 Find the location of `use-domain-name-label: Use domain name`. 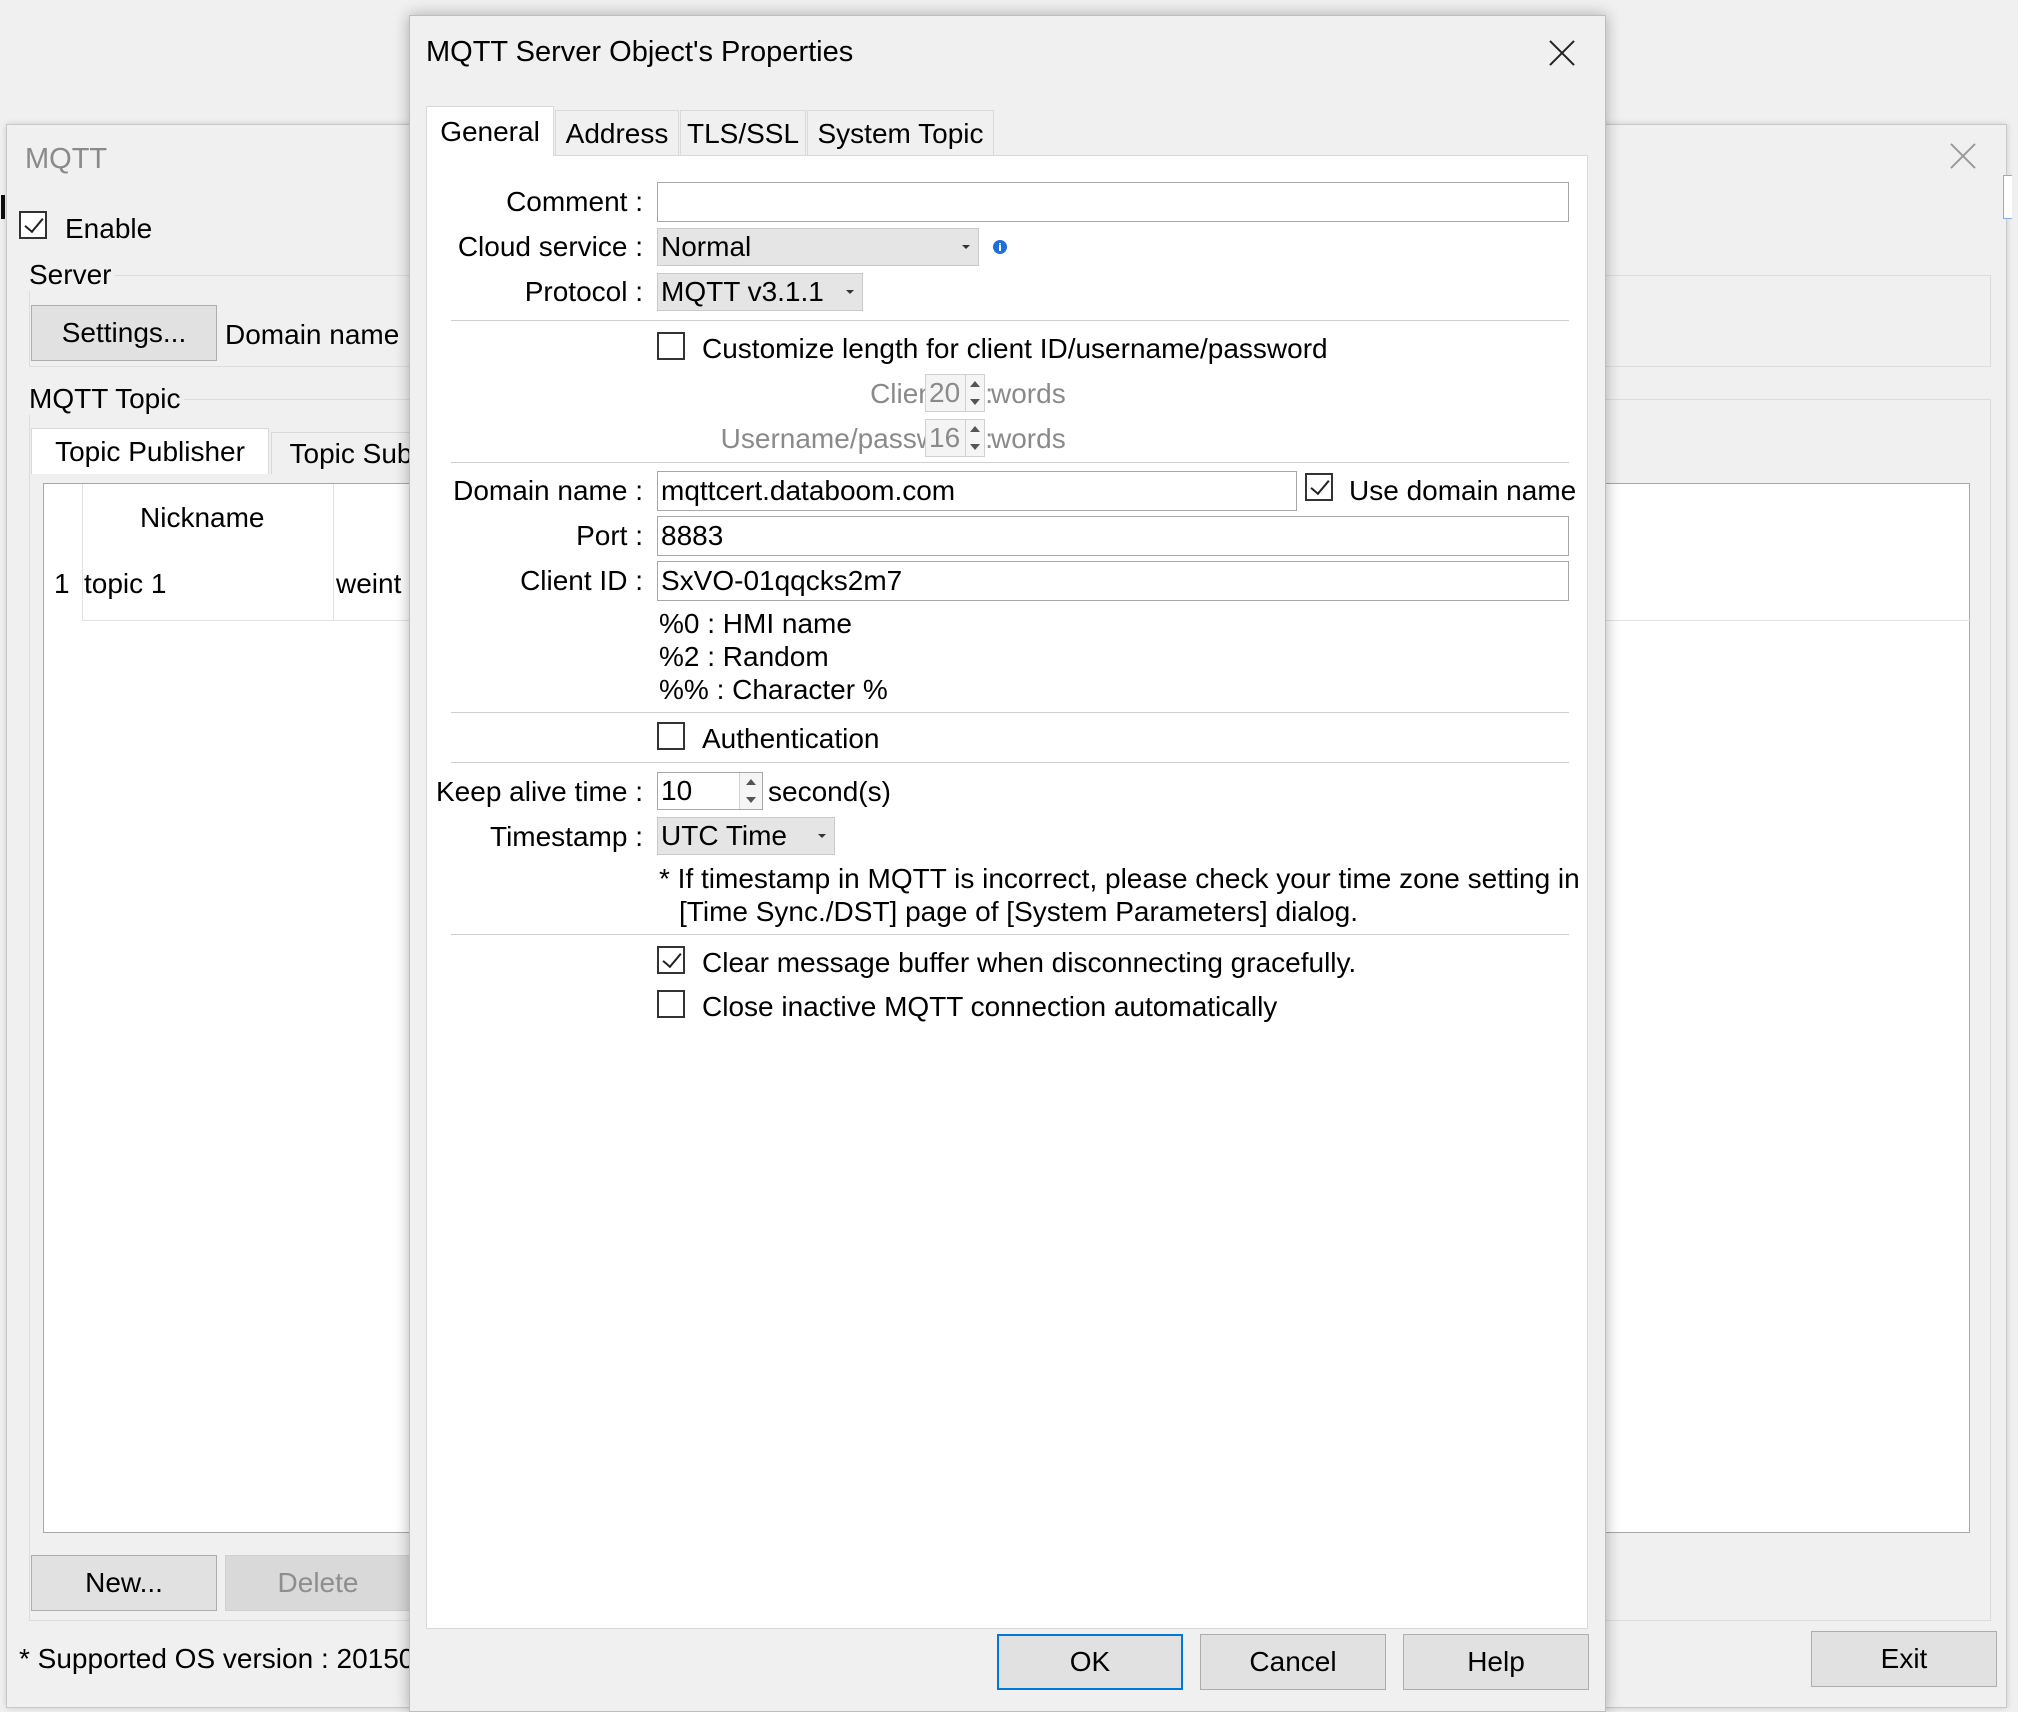

use-domain-name-label: Use domain name is located at coordinates (1463, 490).